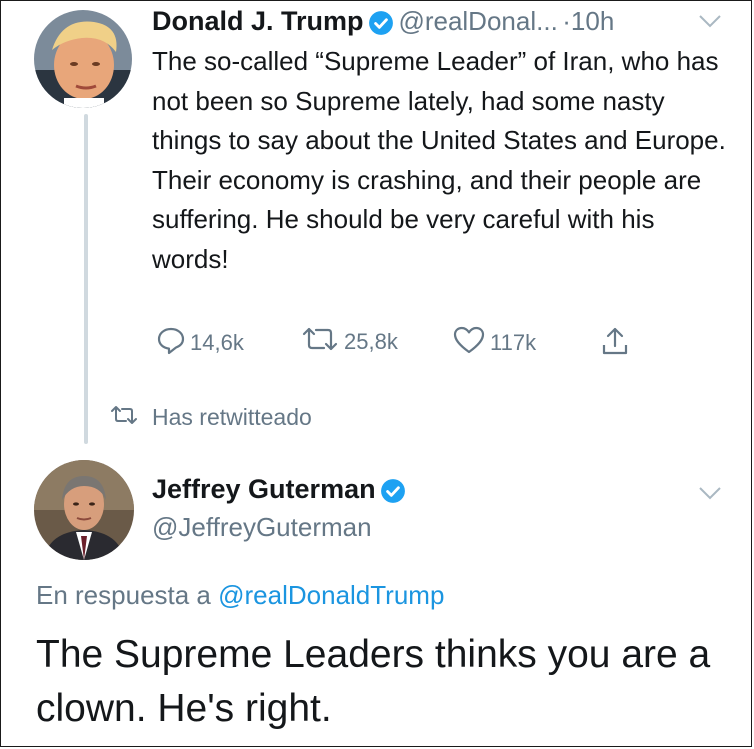 The width and height of the screenshot is (754, 749). I want to click on share-button, so click(617, 344).